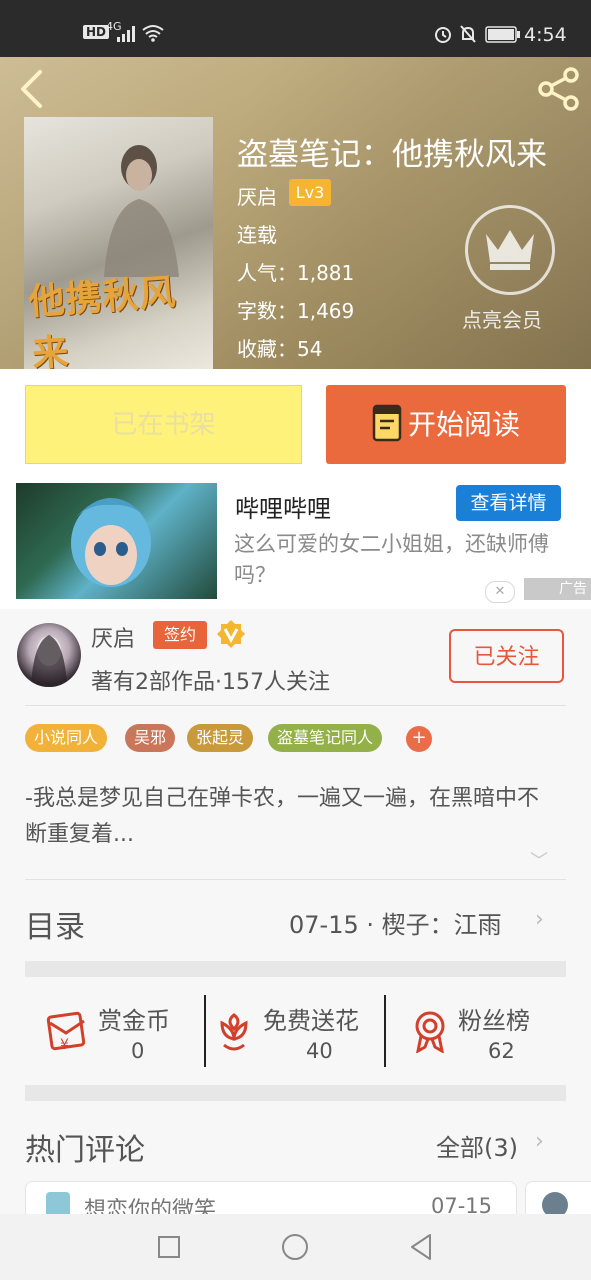 This screenshot has height=1280, width=591. What do you see at coordinates (111, 542) in the screenshot?
I see `ad-character-art` at bounding box center [111, 542].